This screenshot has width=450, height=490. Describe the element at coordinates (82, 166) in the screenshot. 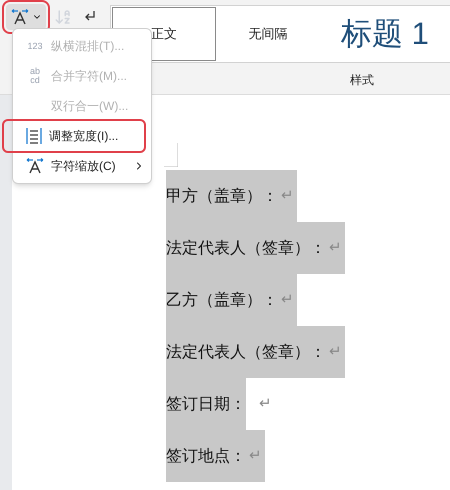

I see `menu-item: 字符缩放(C)` at that location.